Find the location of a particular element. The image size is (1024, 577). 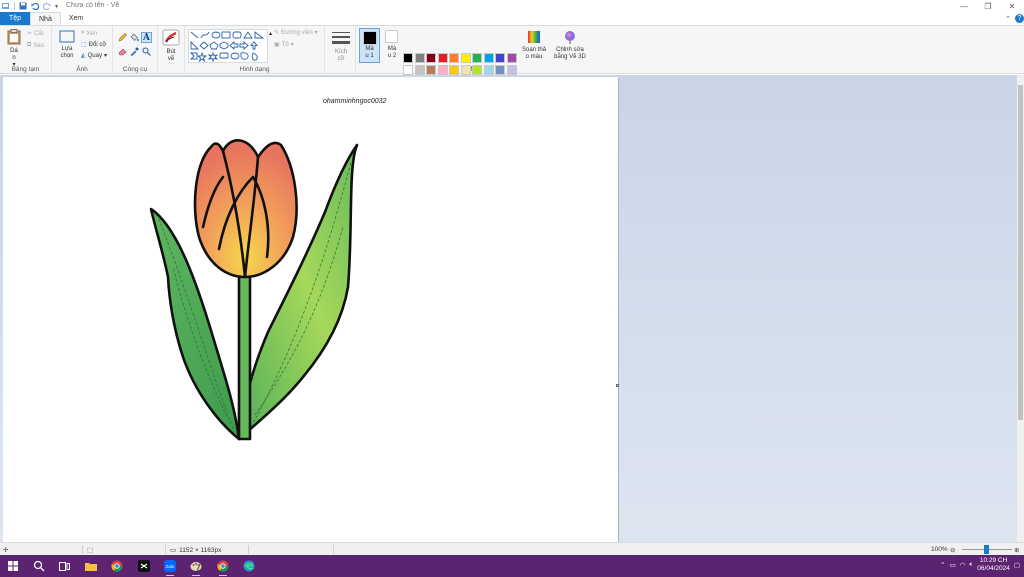

pencil-tool is located at coordinates (122, 37).